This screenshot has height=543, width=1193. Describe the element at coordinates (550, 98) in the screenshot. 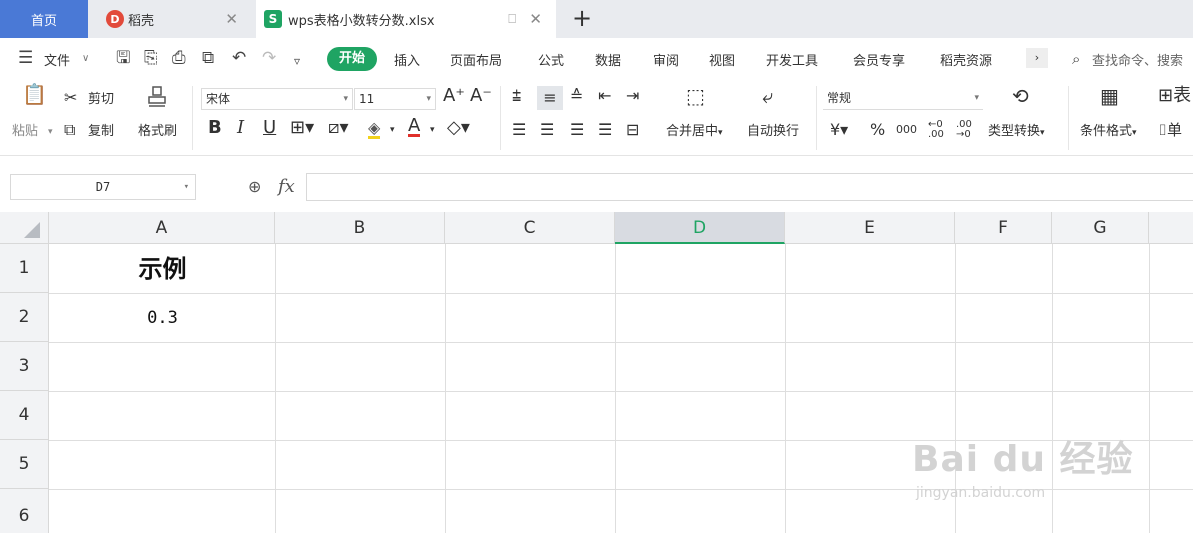

I see `align-middle-icon: ≡` at that location.